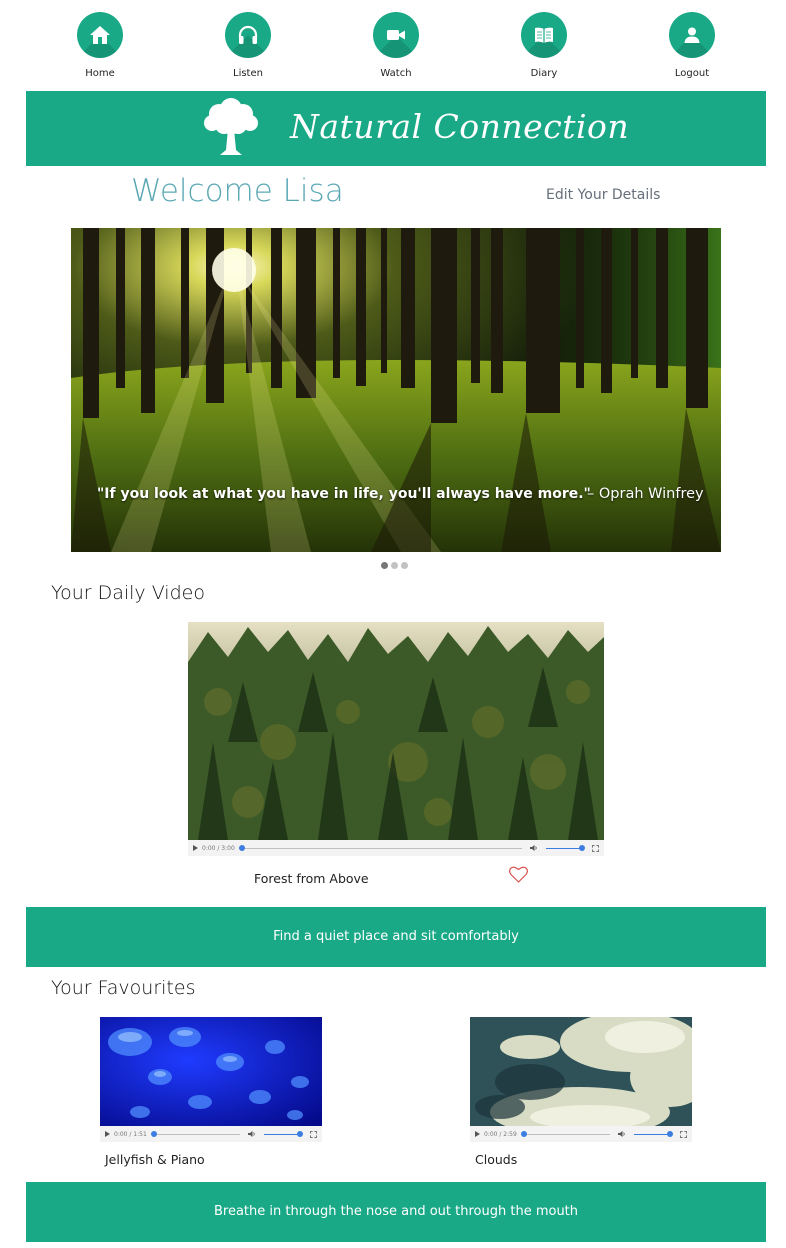  Describe the element at coordinates (603, 195) in the screenshot. I see `edit-details-link: Edit Your Details` at that location.